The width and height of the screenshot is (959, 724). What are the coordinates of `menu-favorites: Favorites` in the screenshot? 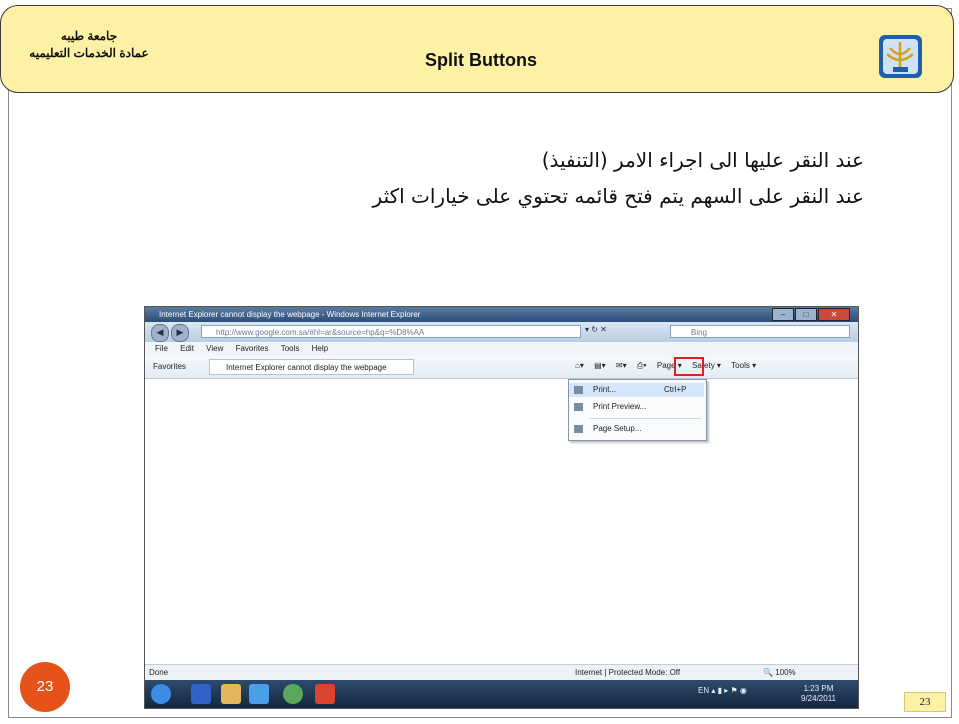 It's located at (252, 349).